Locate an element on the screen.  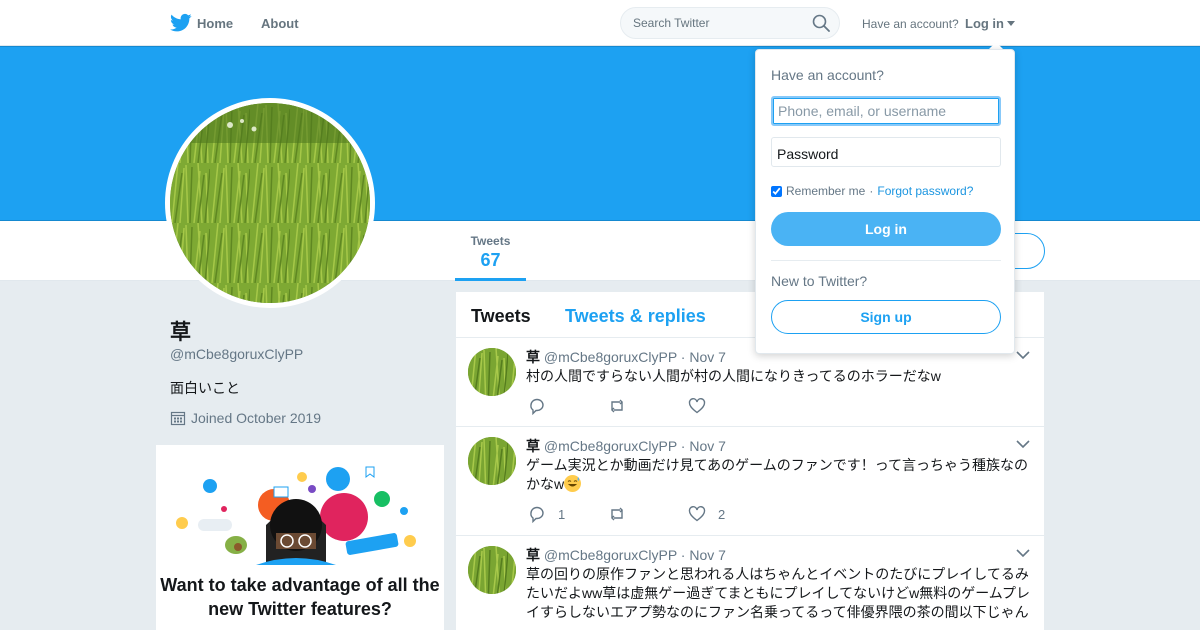
tweets-stat-value: 67 is located at coordinates (490, 260).